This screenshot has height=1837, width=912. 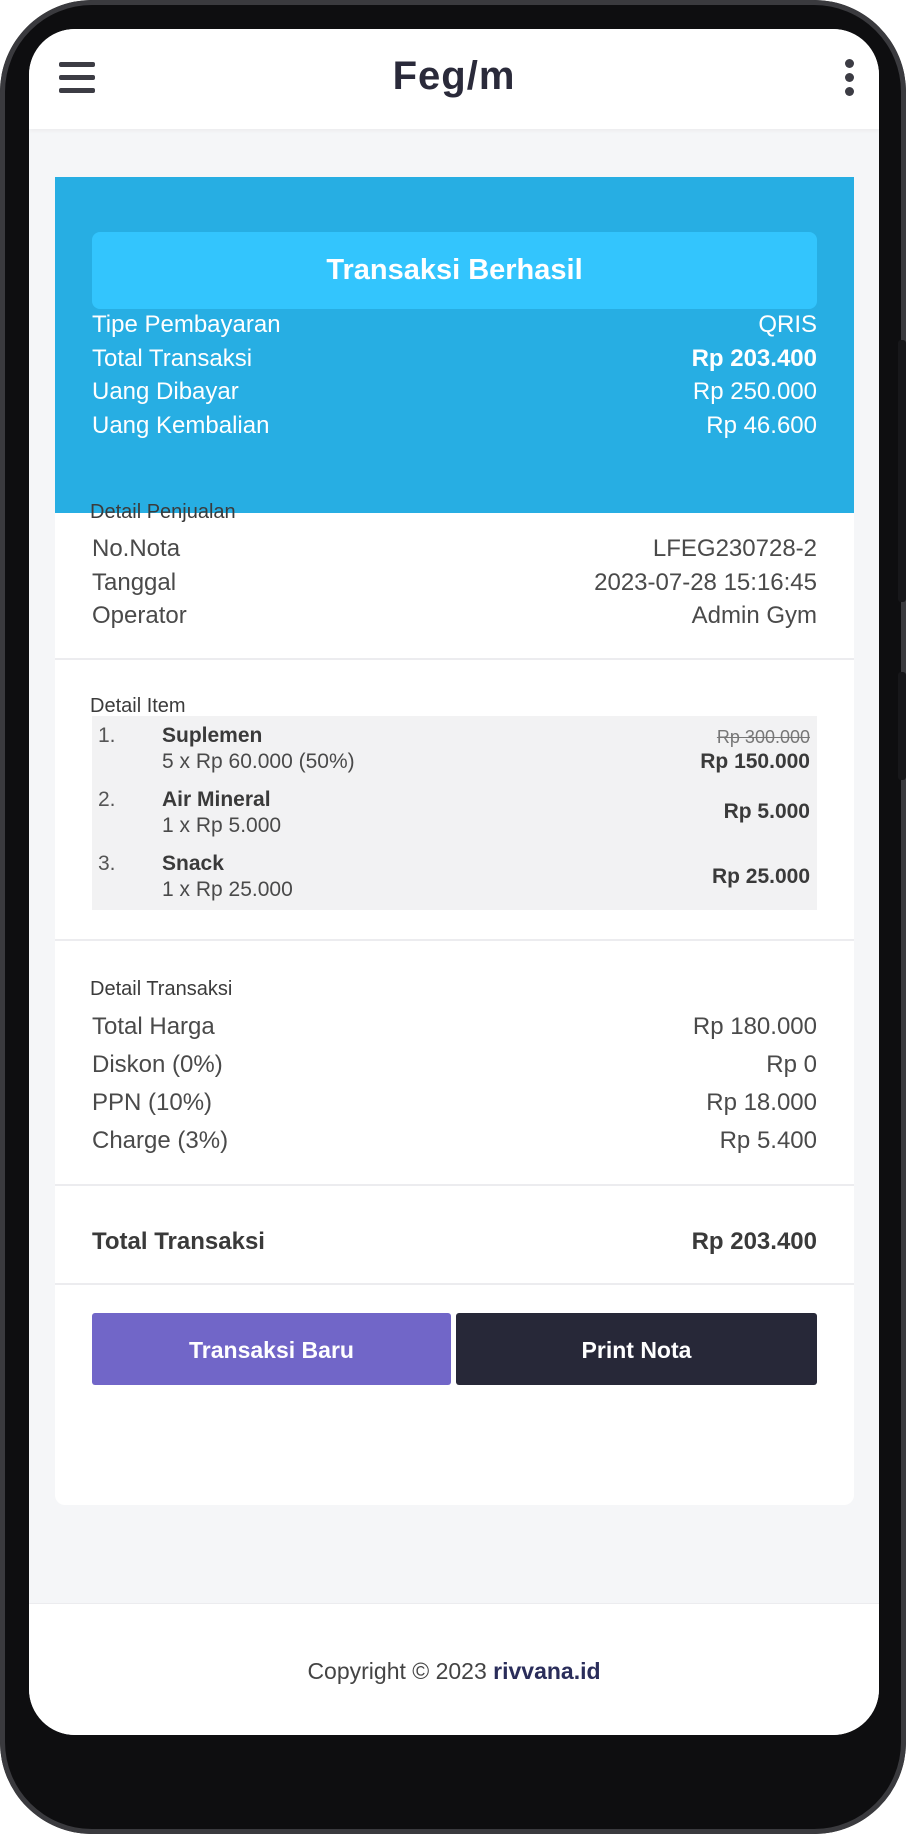 What do you see at coordinates (193, 863) in the screenshot?
I see `item-name: Snack` at bounding box center [193, 863].